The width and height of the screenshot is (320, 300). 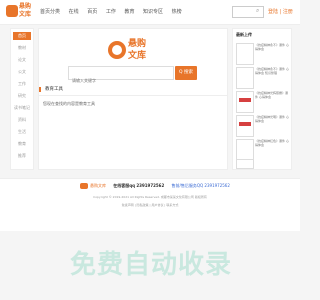 I want to click on panel-title: 最新上传, so click(x=244, y=34).